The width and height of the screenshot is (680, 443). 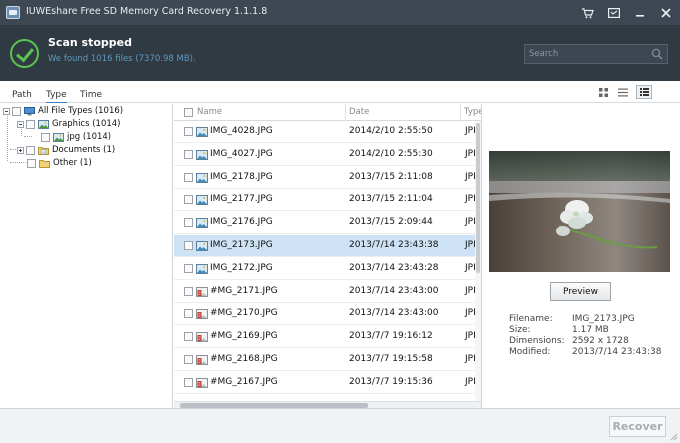 I want to click on detail-view-icon, so click(x=644, y=92).